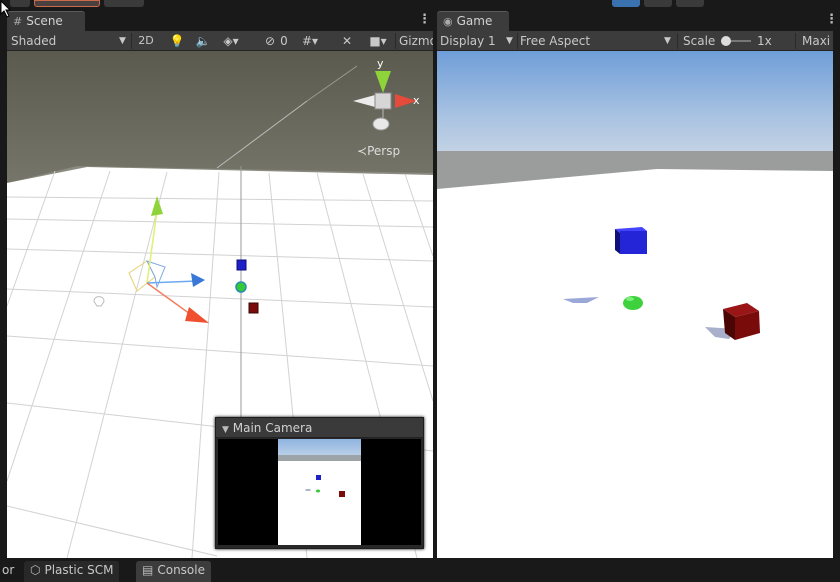 This screenshot has width=840, height=582. What do you see at coordinates (416, 100) in the screenshot?
I see `orientation-x-label: x` at bounding box center [416, 100].